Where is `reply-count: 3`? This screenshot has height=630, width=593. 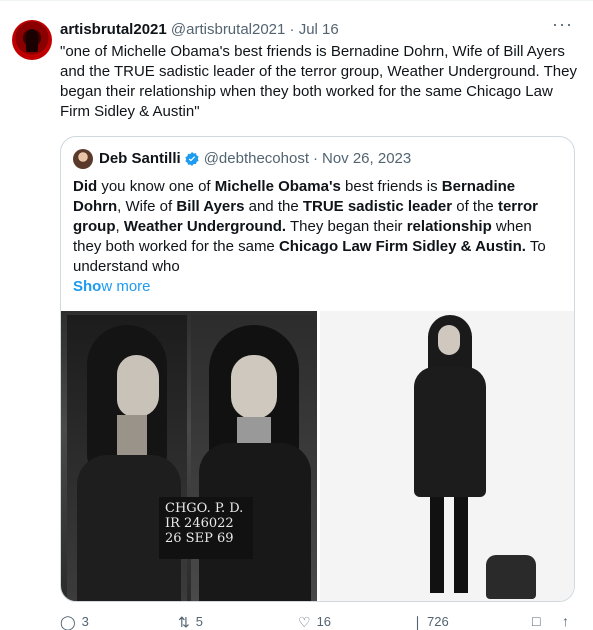
reply-count: 3 is located at coordinates (85, 621).